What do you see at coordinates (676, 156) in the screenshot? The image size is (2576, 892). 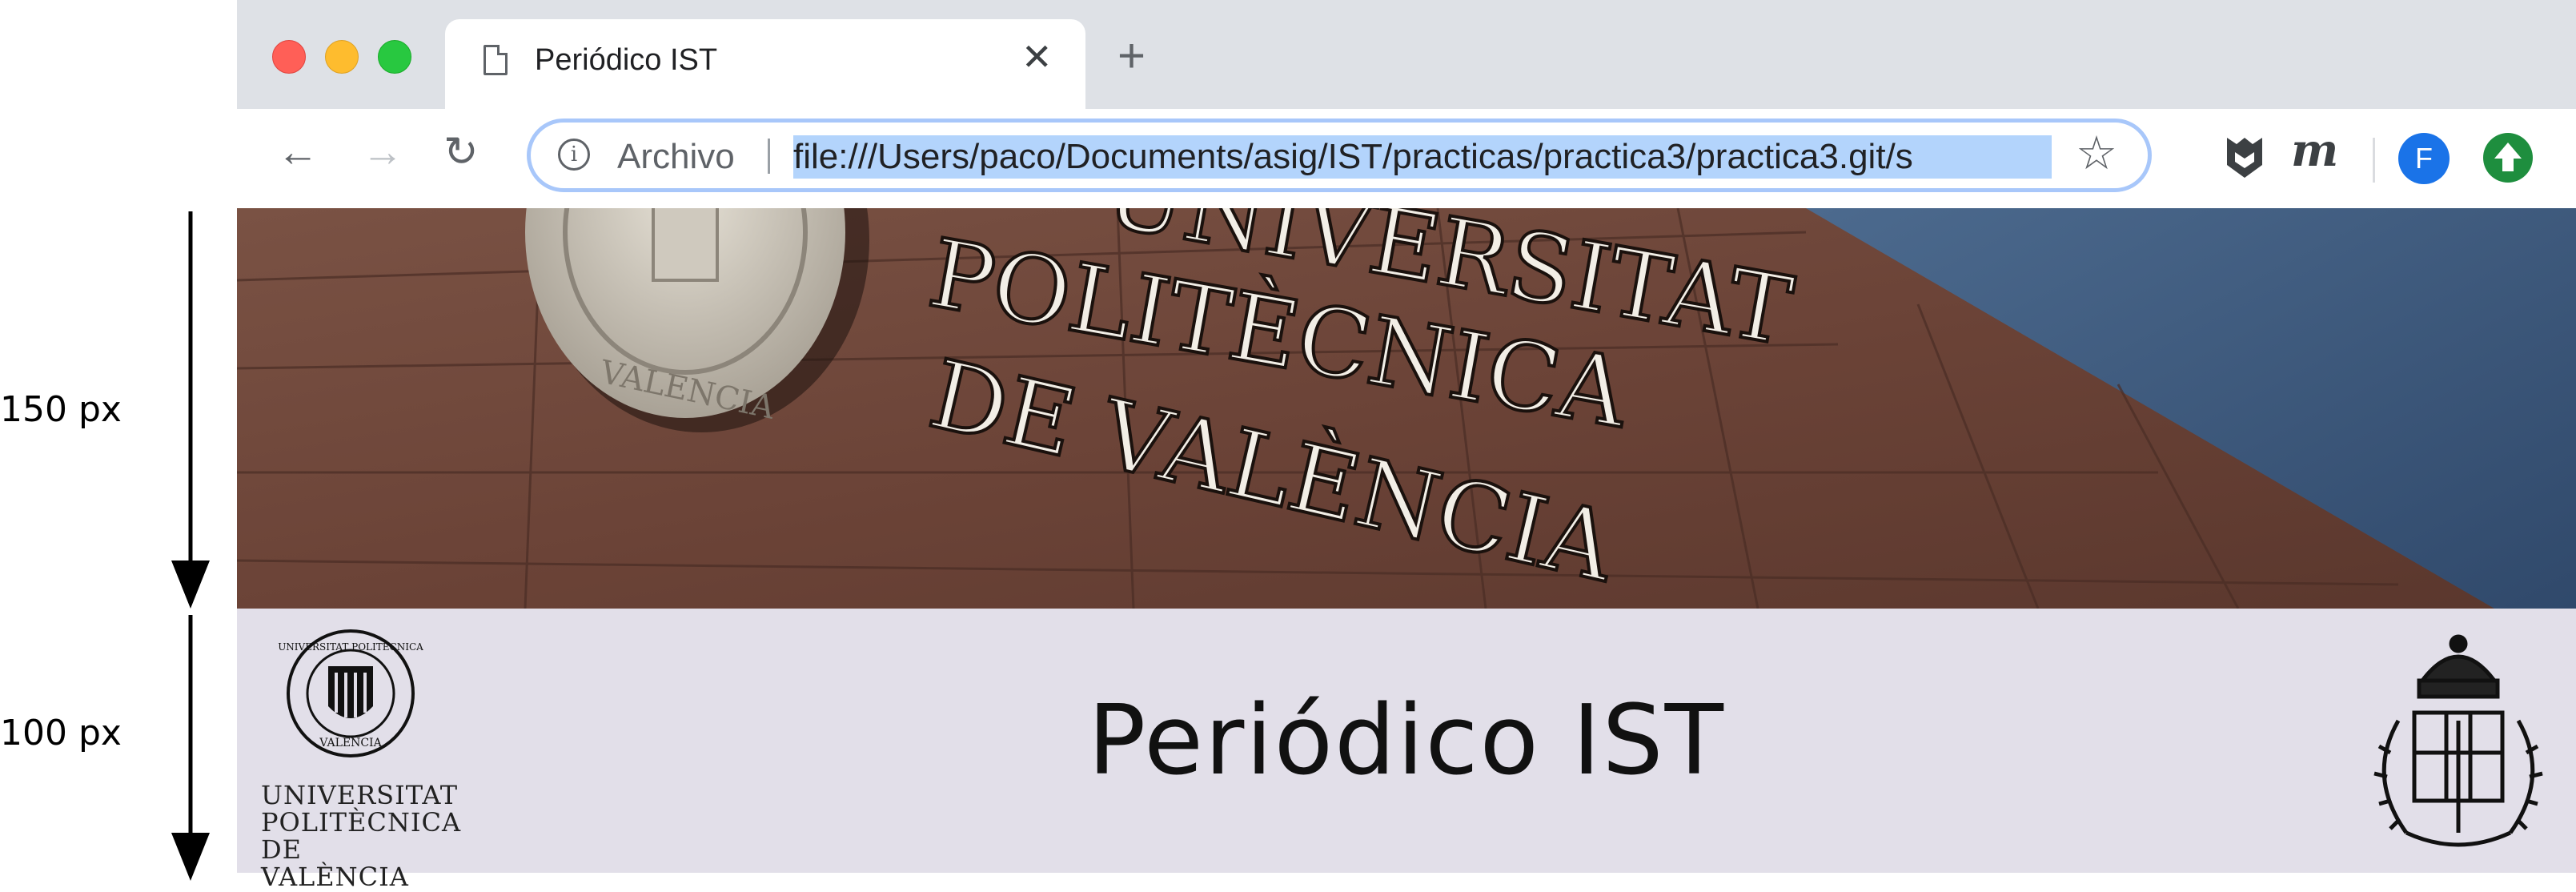 I see `scheme-label: Archivo` at bounding box center [676, 156].